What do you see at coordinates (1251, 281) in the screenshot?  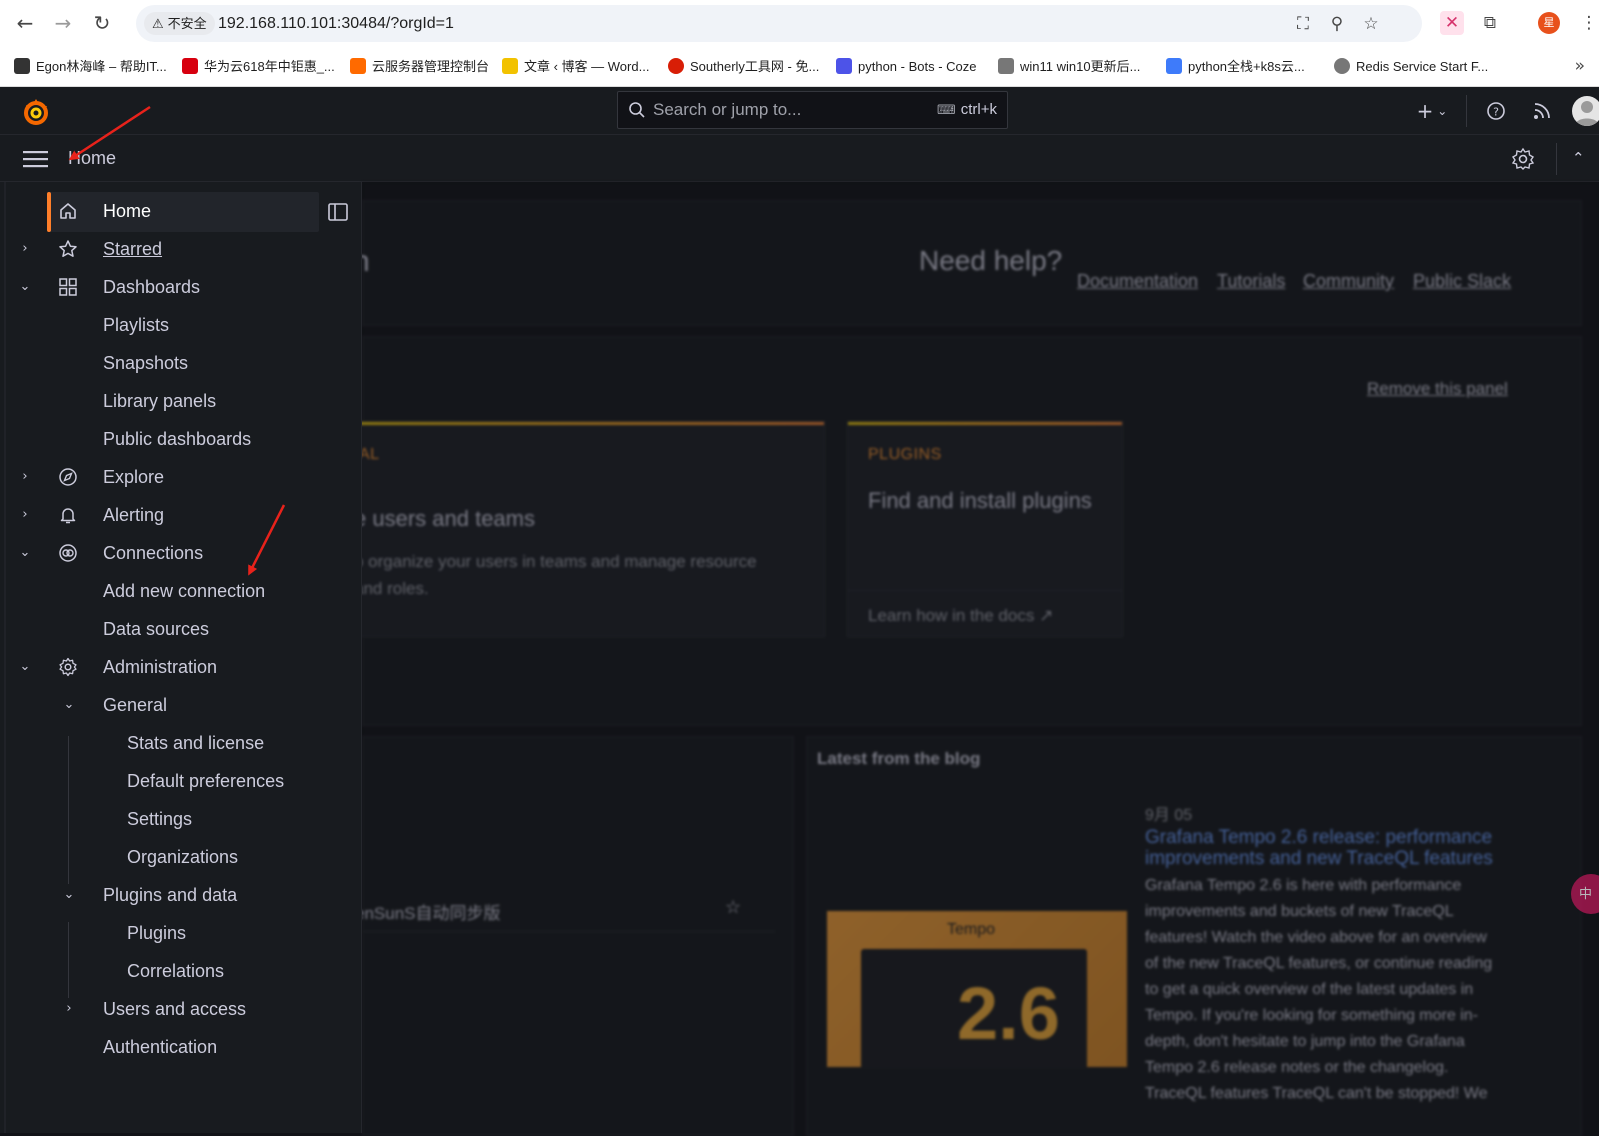 I see `tutorials-link: Tutorials` at bounding box center [1251, 281].